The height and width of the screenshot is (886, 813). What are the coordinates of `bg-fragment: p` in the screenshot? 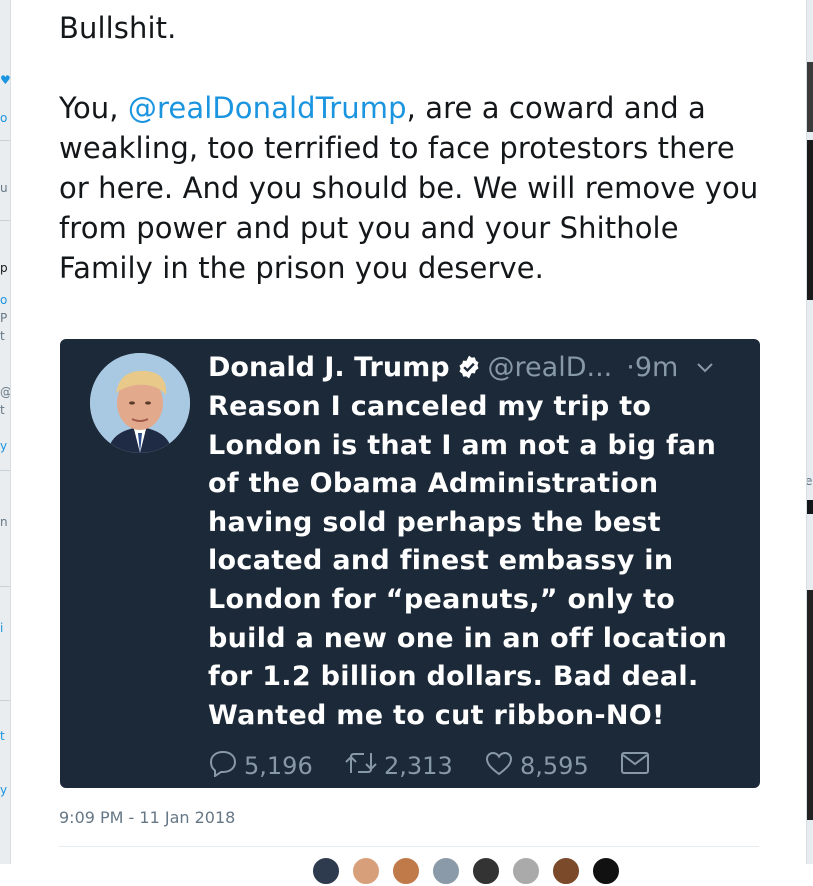 It's located at (4, 268).